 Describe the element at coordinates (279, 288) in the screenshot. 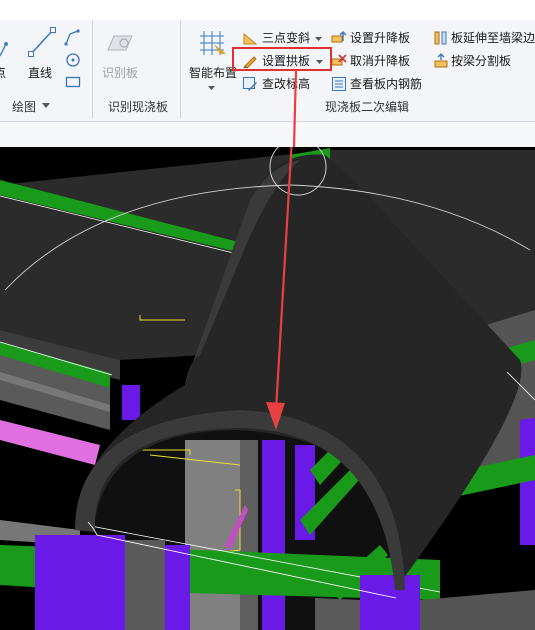

I see `annotation-arrow` at that location.